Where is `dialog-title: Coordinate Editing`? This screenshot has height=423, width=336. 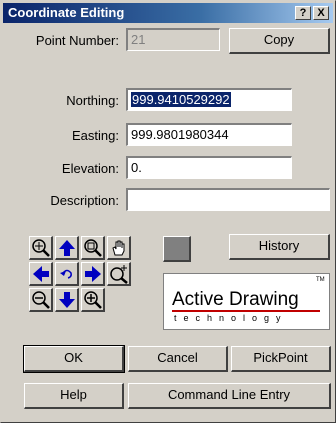 dialog-title: Coordinate Editing is located at coordinates (66, 12).